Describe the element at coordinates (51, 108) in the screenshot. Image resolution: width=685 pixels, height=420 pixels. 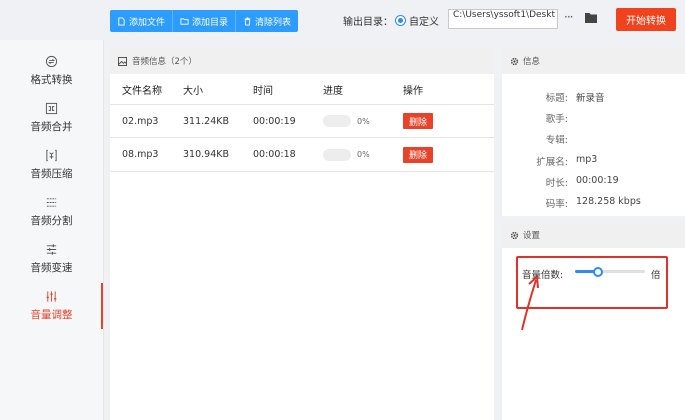
I see `audio-merge-icon` at that location.